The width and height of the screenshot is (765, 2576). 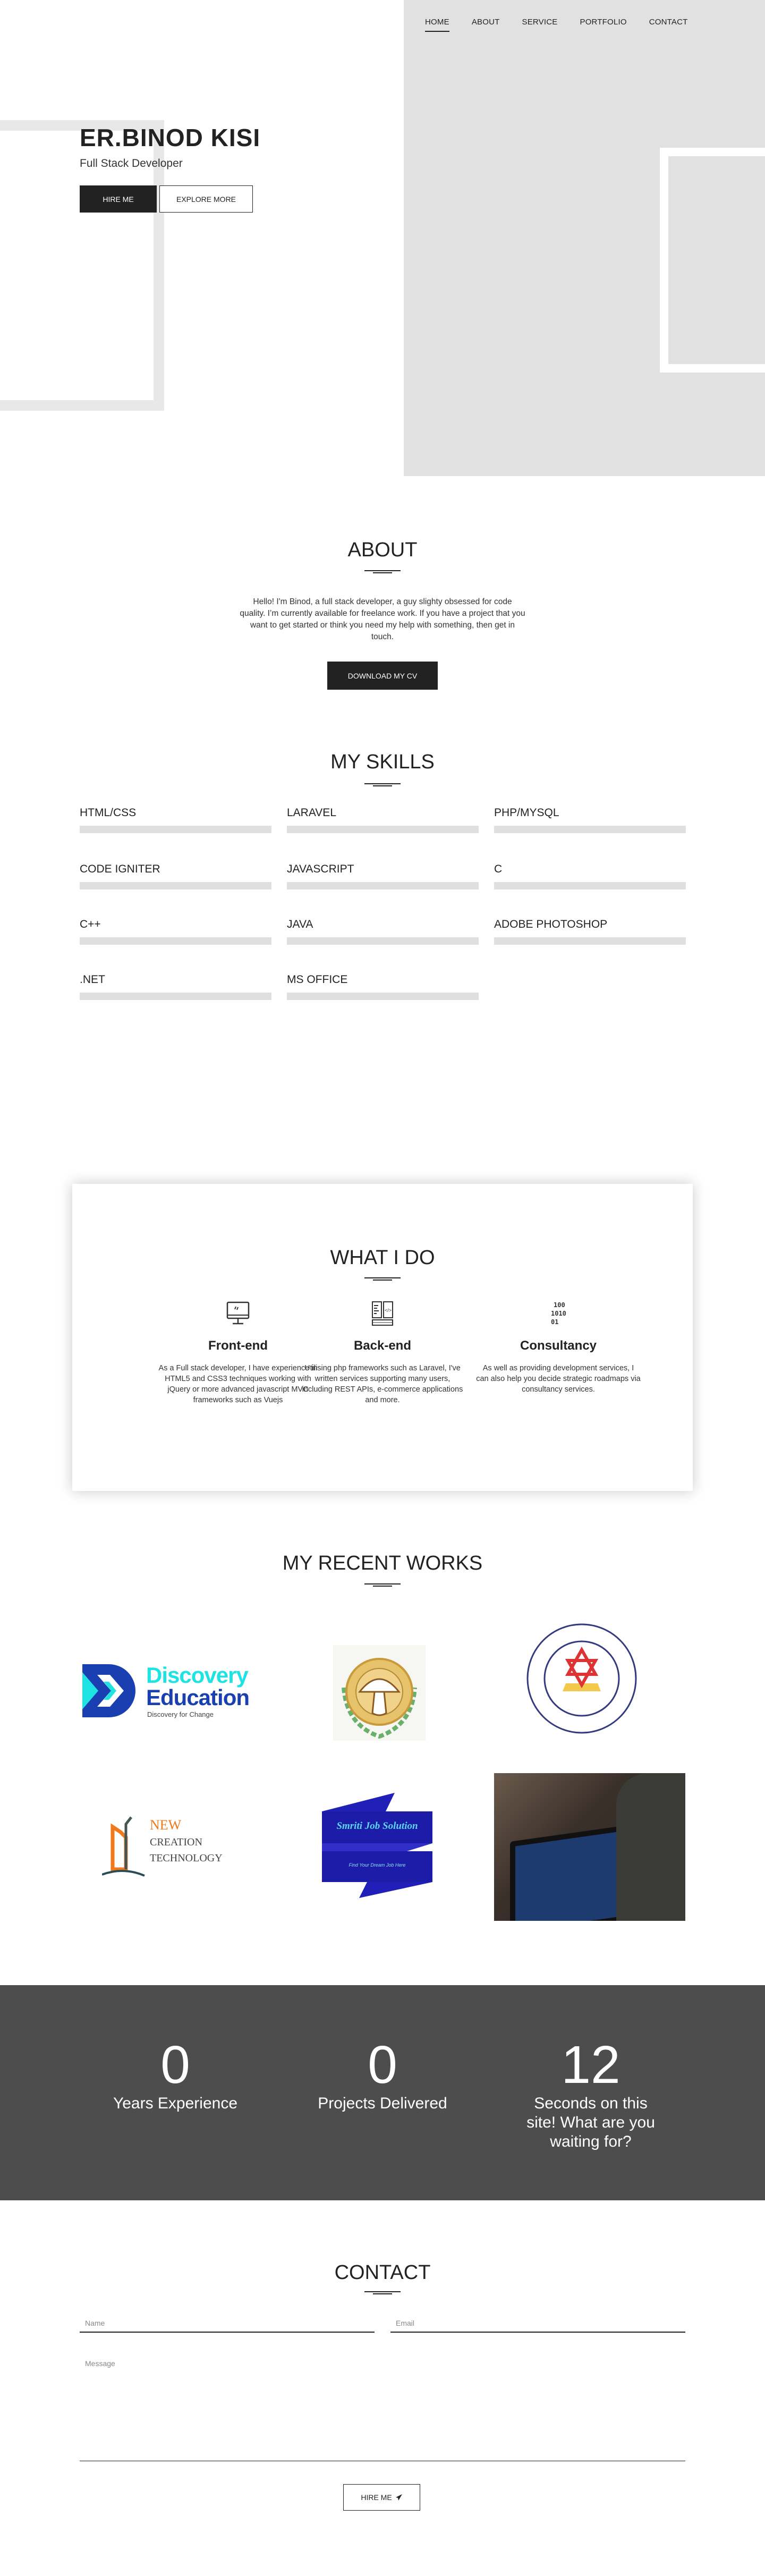 What do you see at coordinates (486, 25) in the screenshot?
I see `nav-about: ABOUT` at bounding box center [486, 25].